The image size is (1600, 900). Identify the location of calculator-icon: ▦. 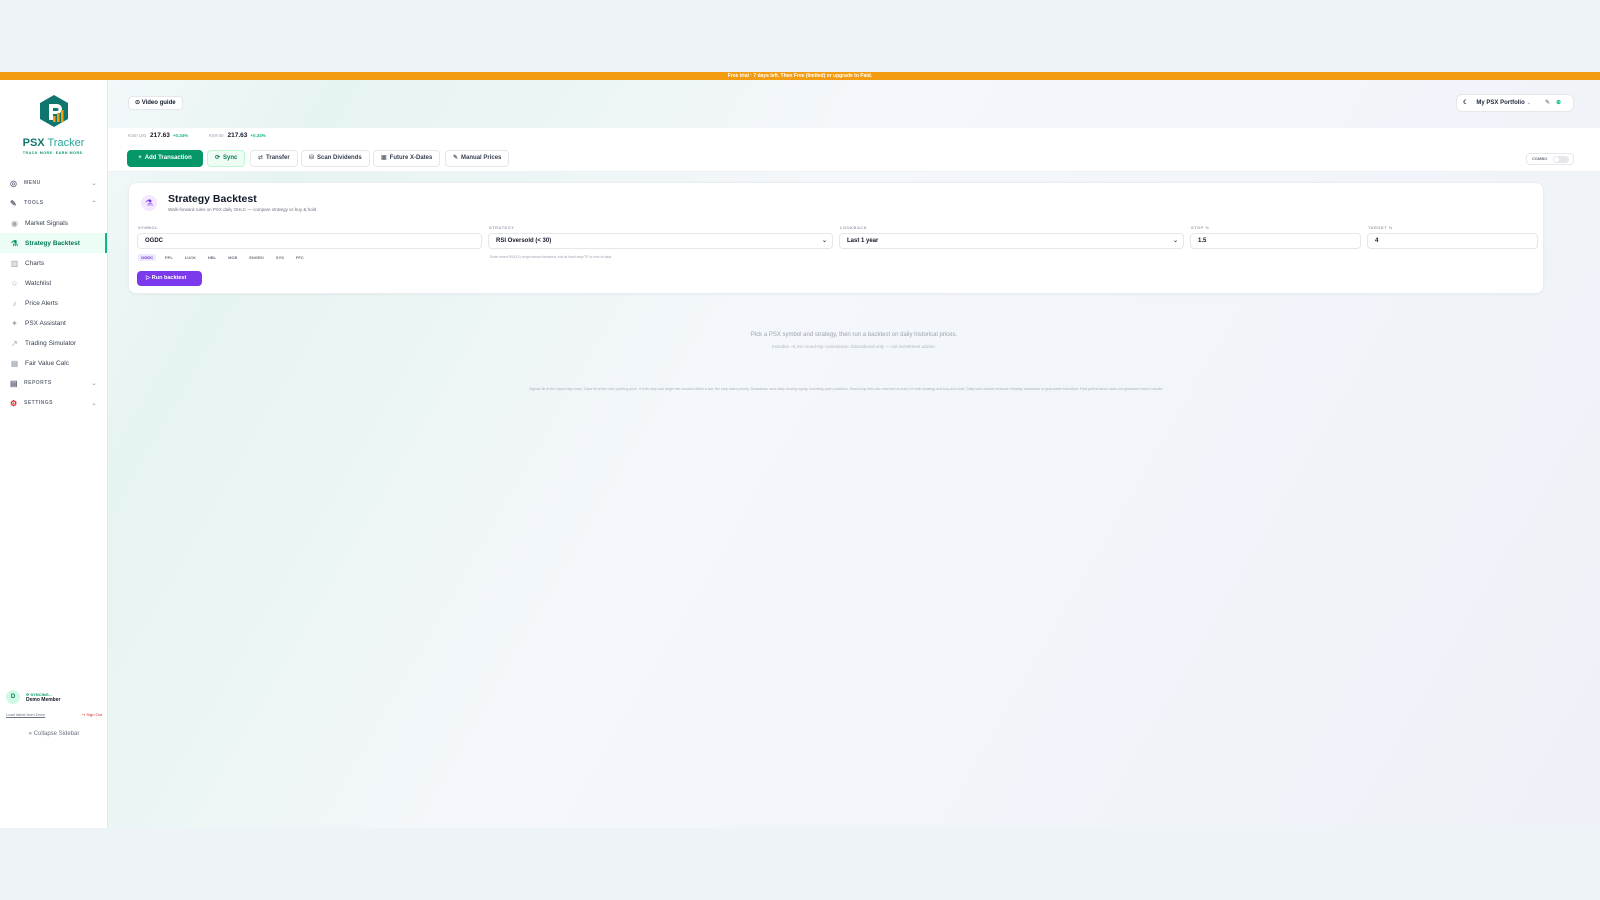
(14, 363).